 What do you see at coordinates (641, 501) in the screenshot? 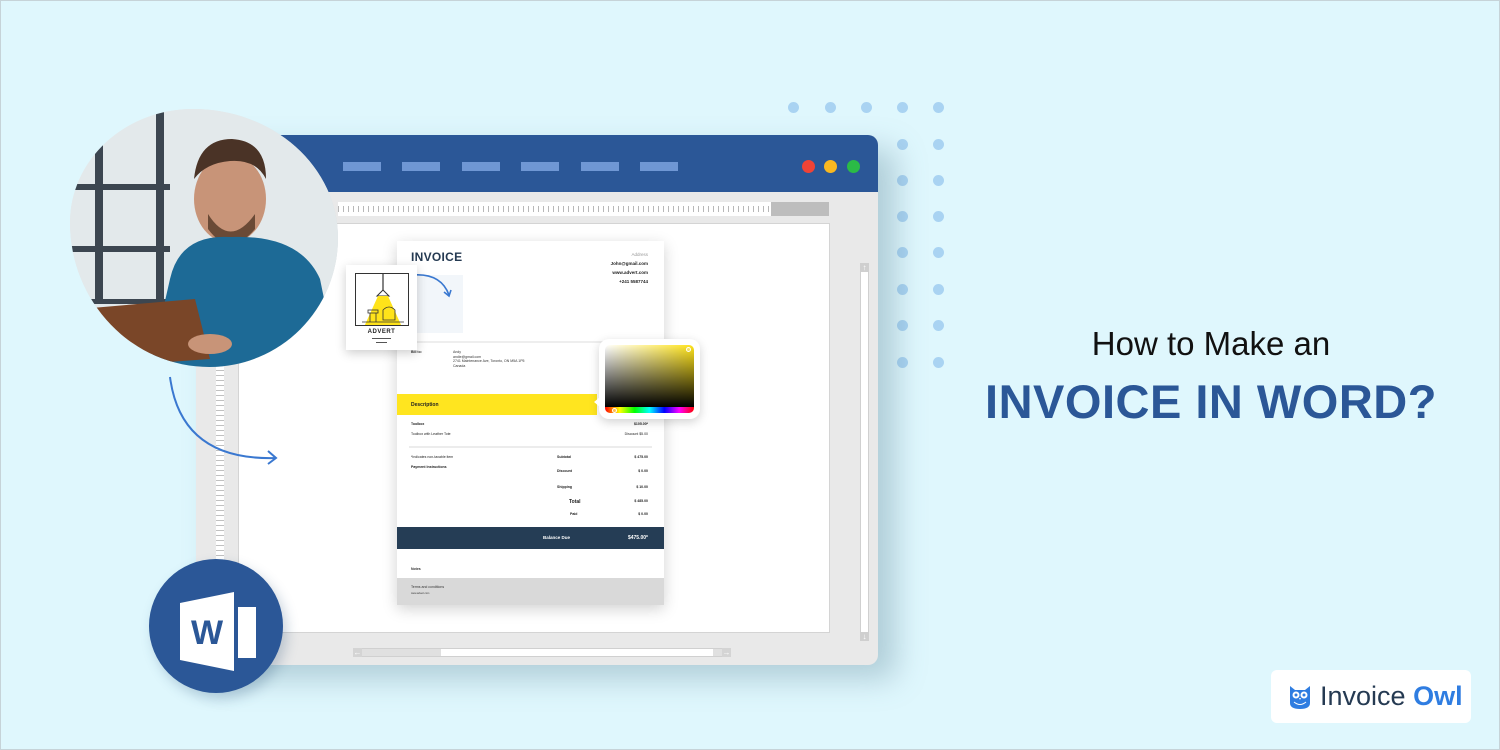
I see `summary-value-total: $ 485.00` at bounding box center [641, 501].